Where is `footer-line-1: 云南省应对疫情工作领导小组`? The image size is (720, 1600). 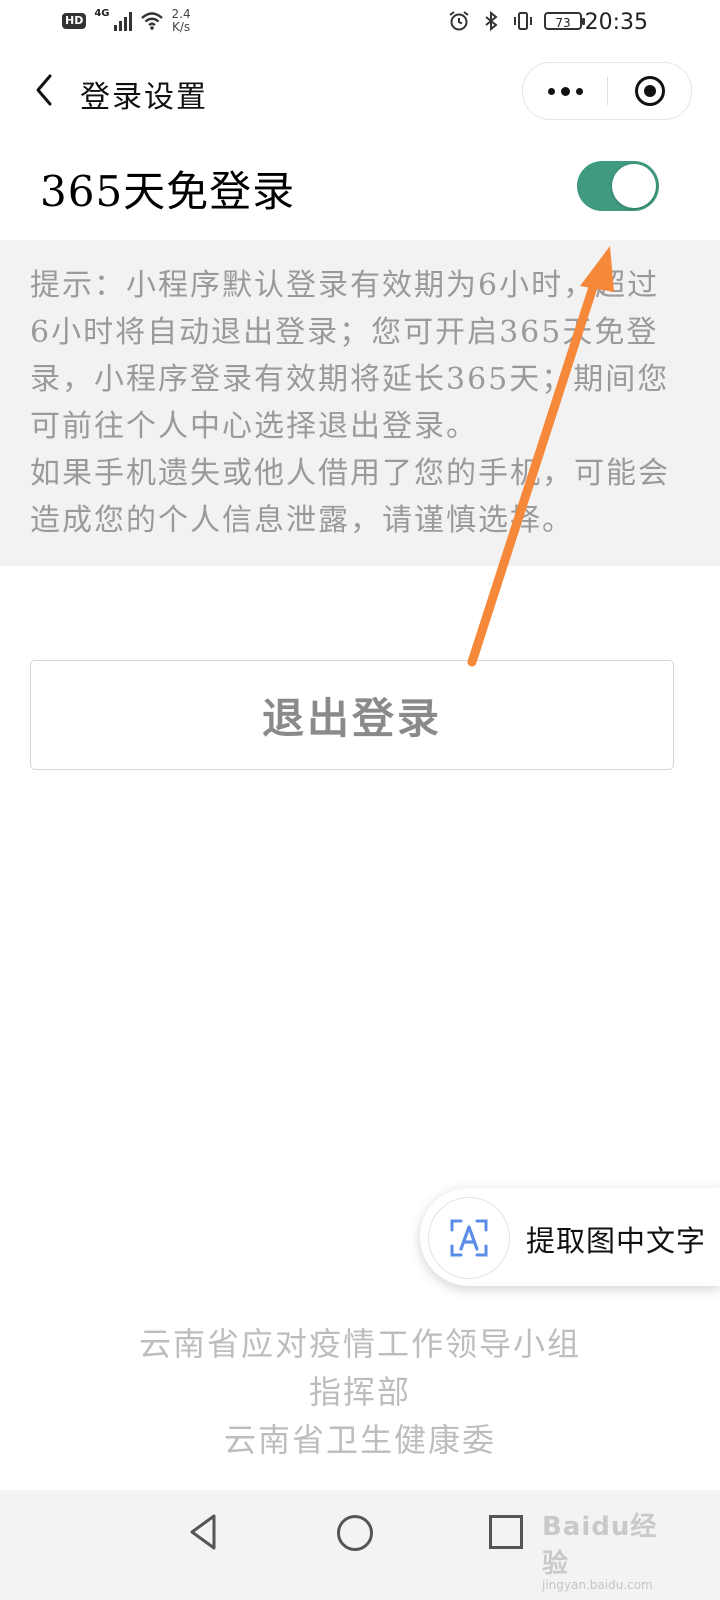 footer-line-1: 云南省应对疫情工作领导小组 is located at coordinates (359, 1344).